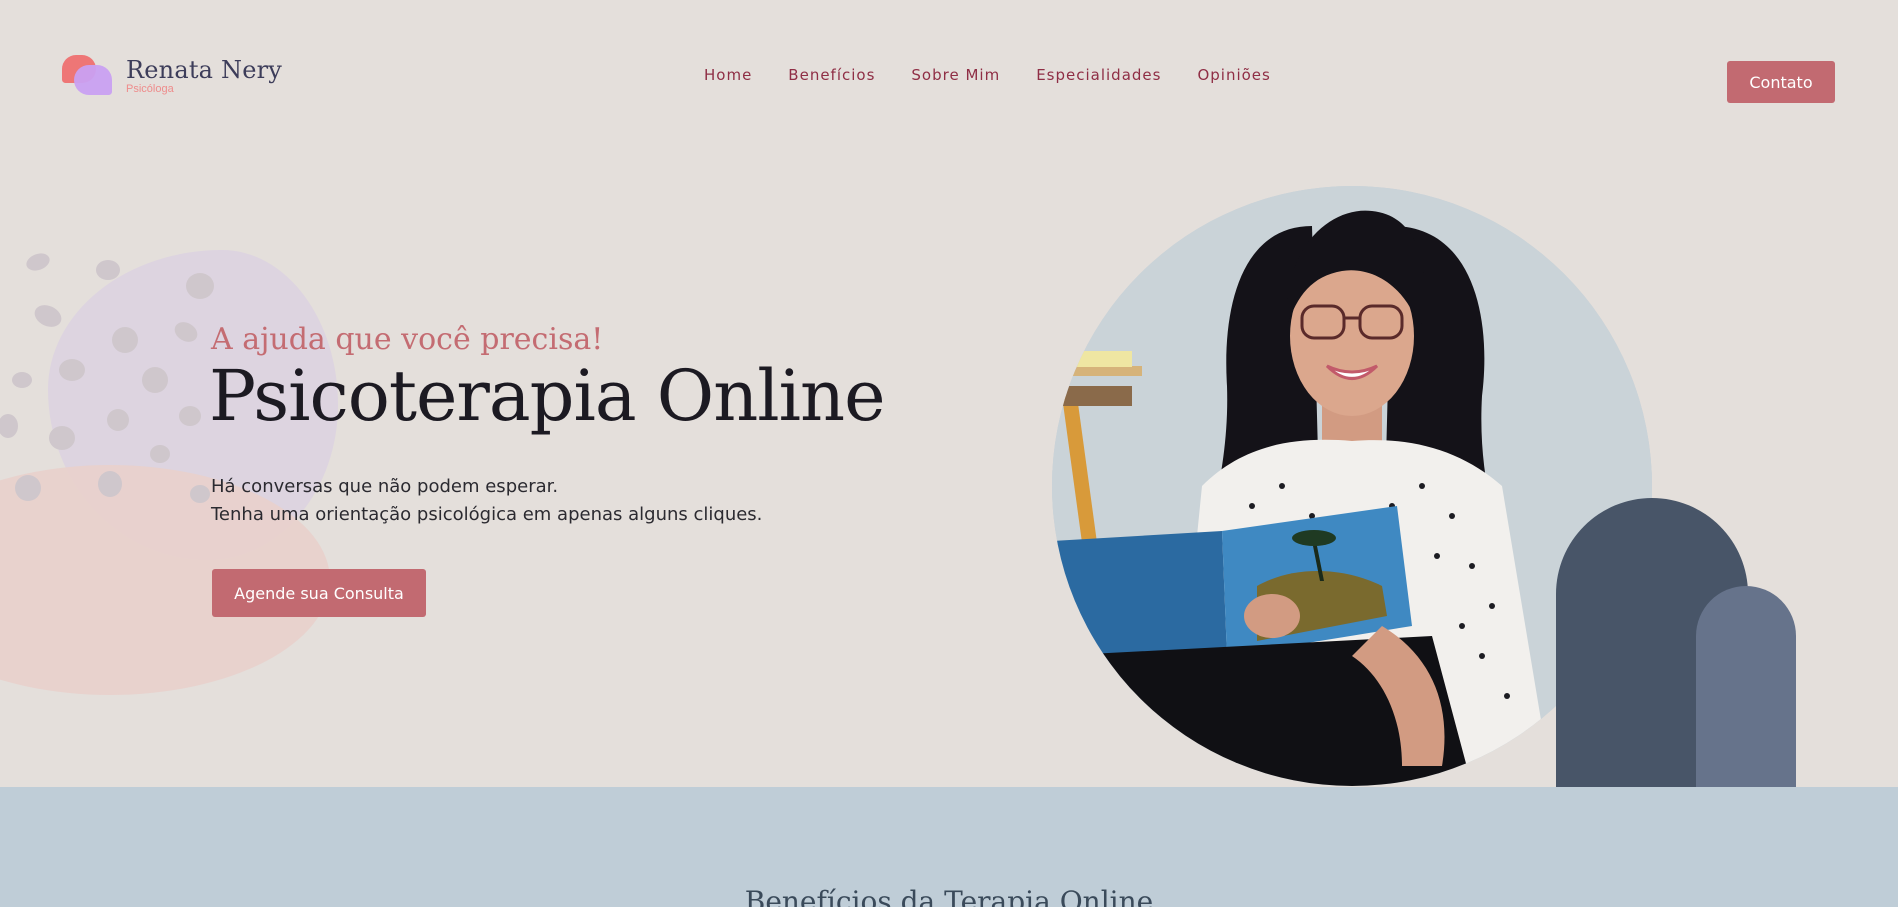 Image resolution: width=1898 pixels, height=907 pixels. I want to click on brand-name: Renata Nery, so click(204, 69).